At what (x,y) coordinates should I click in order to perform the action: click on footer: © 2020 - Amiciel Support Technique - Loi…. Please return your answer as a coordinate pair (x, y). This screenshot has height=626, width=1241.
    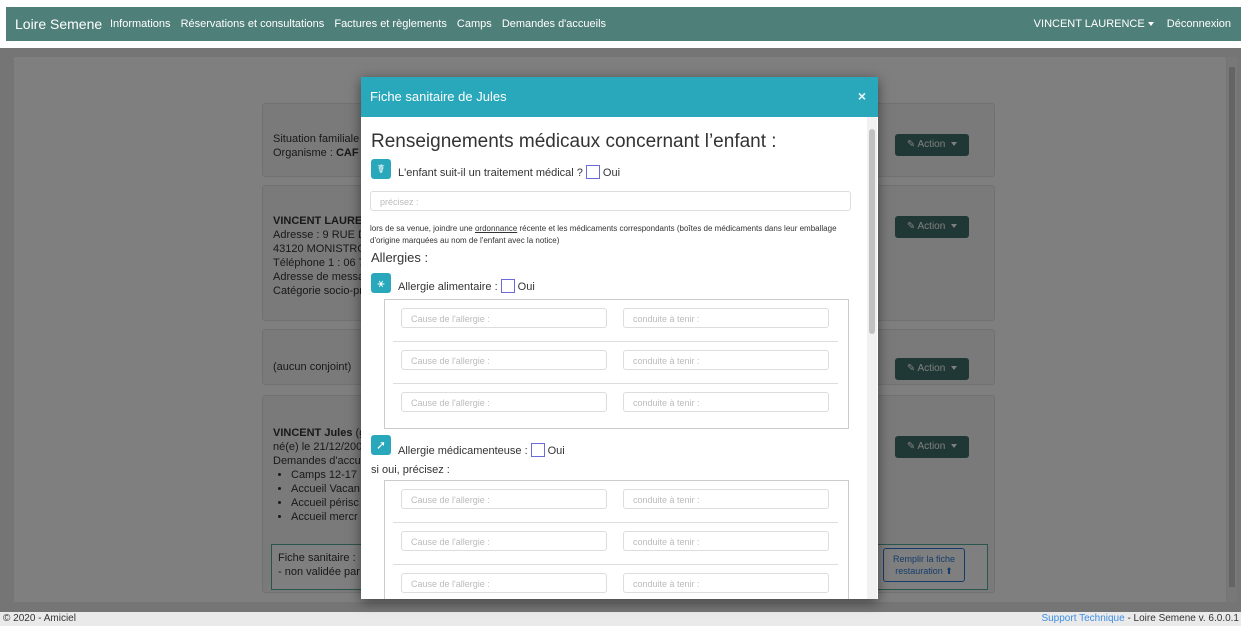
    Looking at the image, I should click on (620, 619).